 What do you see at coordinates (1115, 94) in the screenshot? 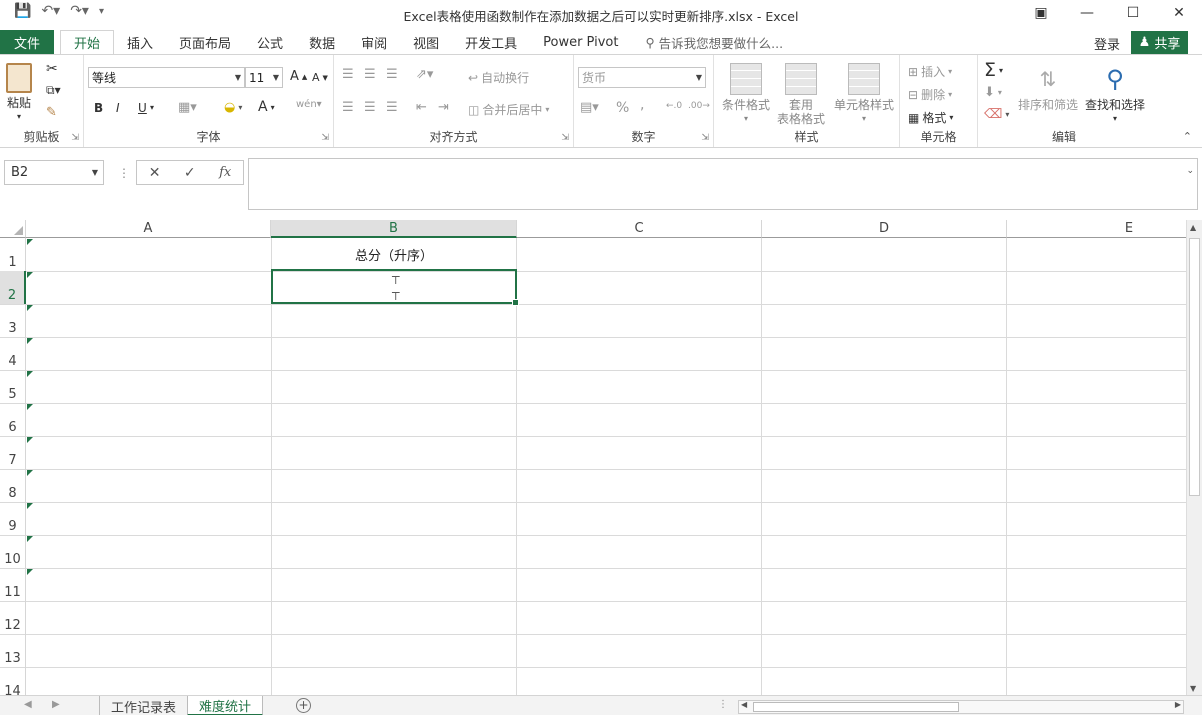
I see `find-select-button: ⚲ 查找和选择 ▾` at bounding box center [1115, 94].